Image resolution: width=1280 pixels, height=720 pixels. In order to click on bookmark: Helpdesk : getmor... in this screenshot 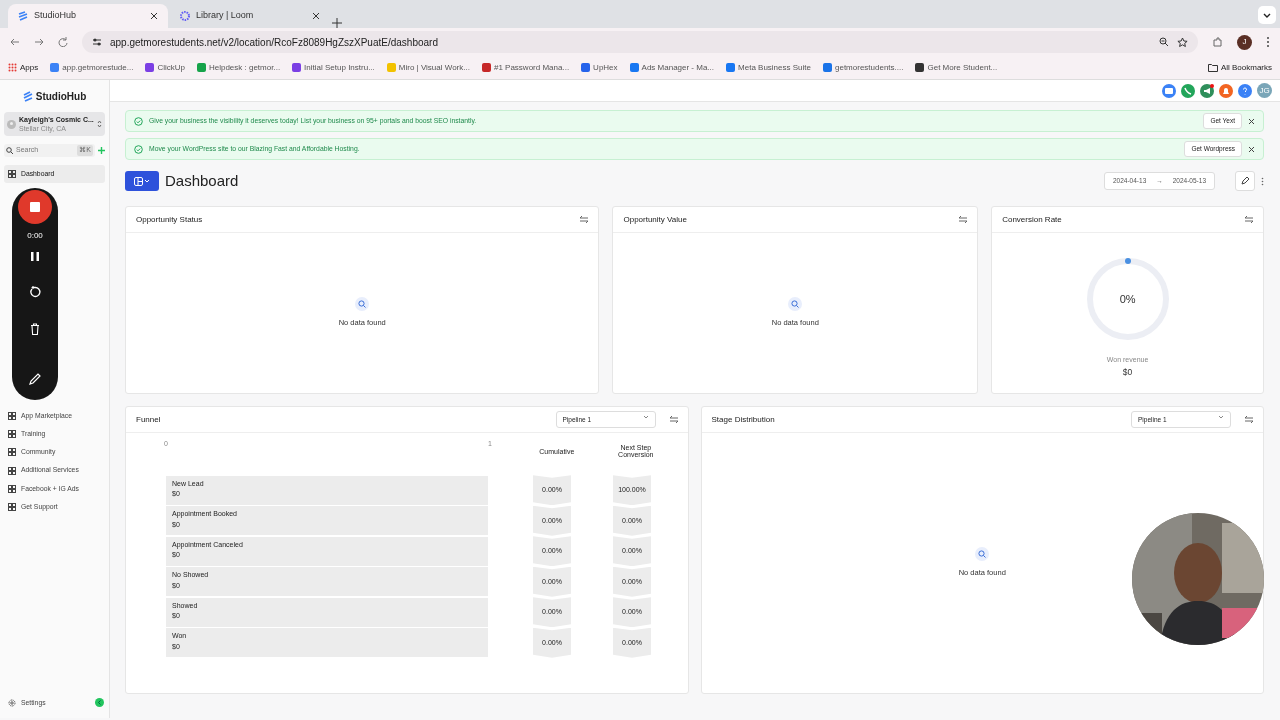, I will do `click(238, 67)`.